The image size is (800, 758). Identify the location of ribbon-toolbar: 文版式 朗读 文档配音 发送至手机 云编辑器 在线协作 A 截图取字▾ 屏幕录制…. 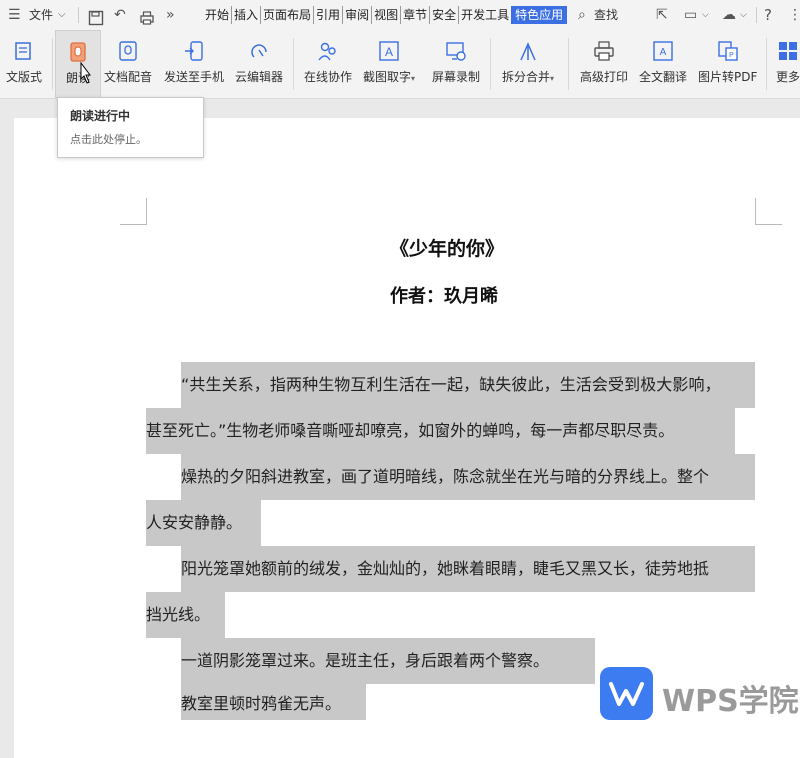
(400, 64).